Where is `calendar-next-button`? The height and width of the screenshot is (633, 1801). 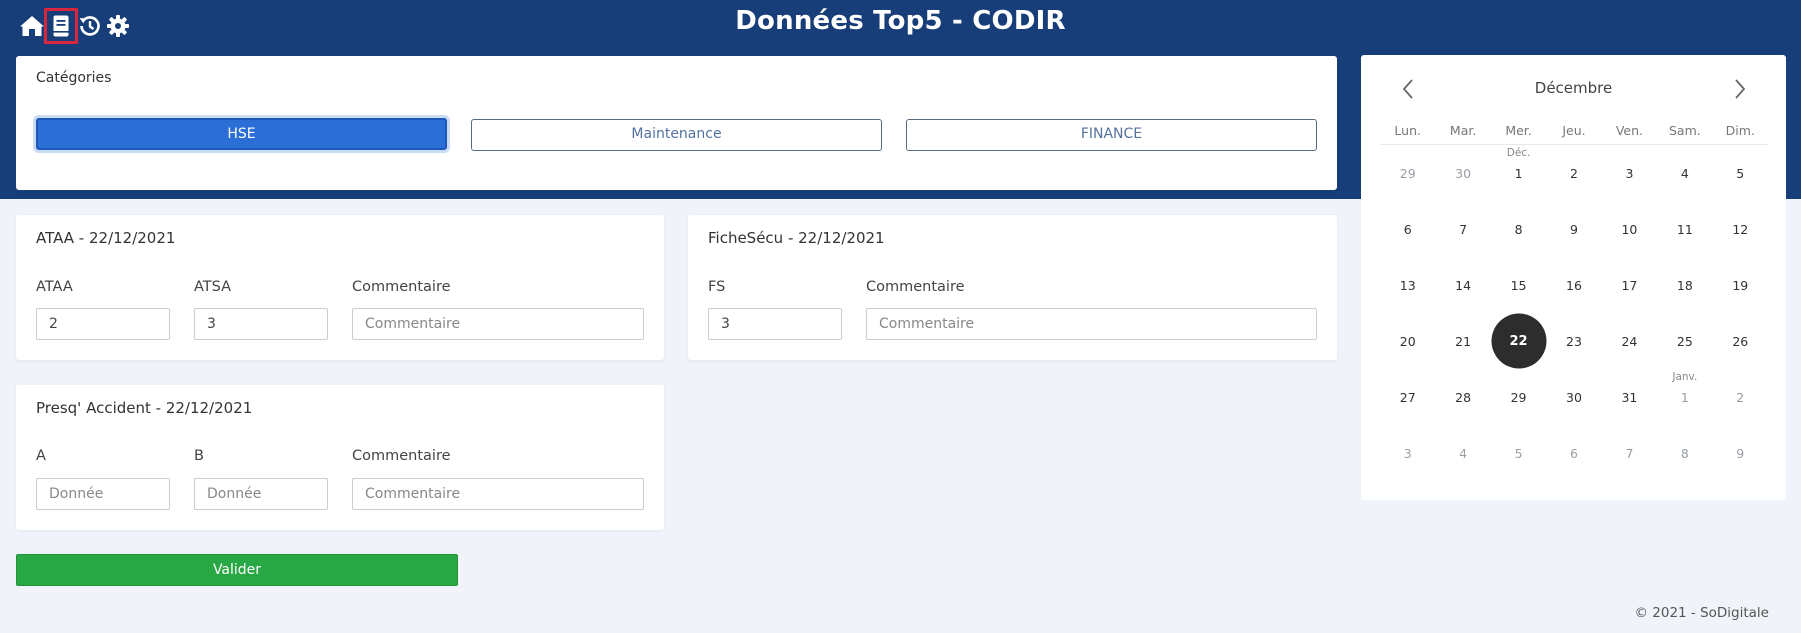 calendar-next-button is located at coordinates (1740, 89).